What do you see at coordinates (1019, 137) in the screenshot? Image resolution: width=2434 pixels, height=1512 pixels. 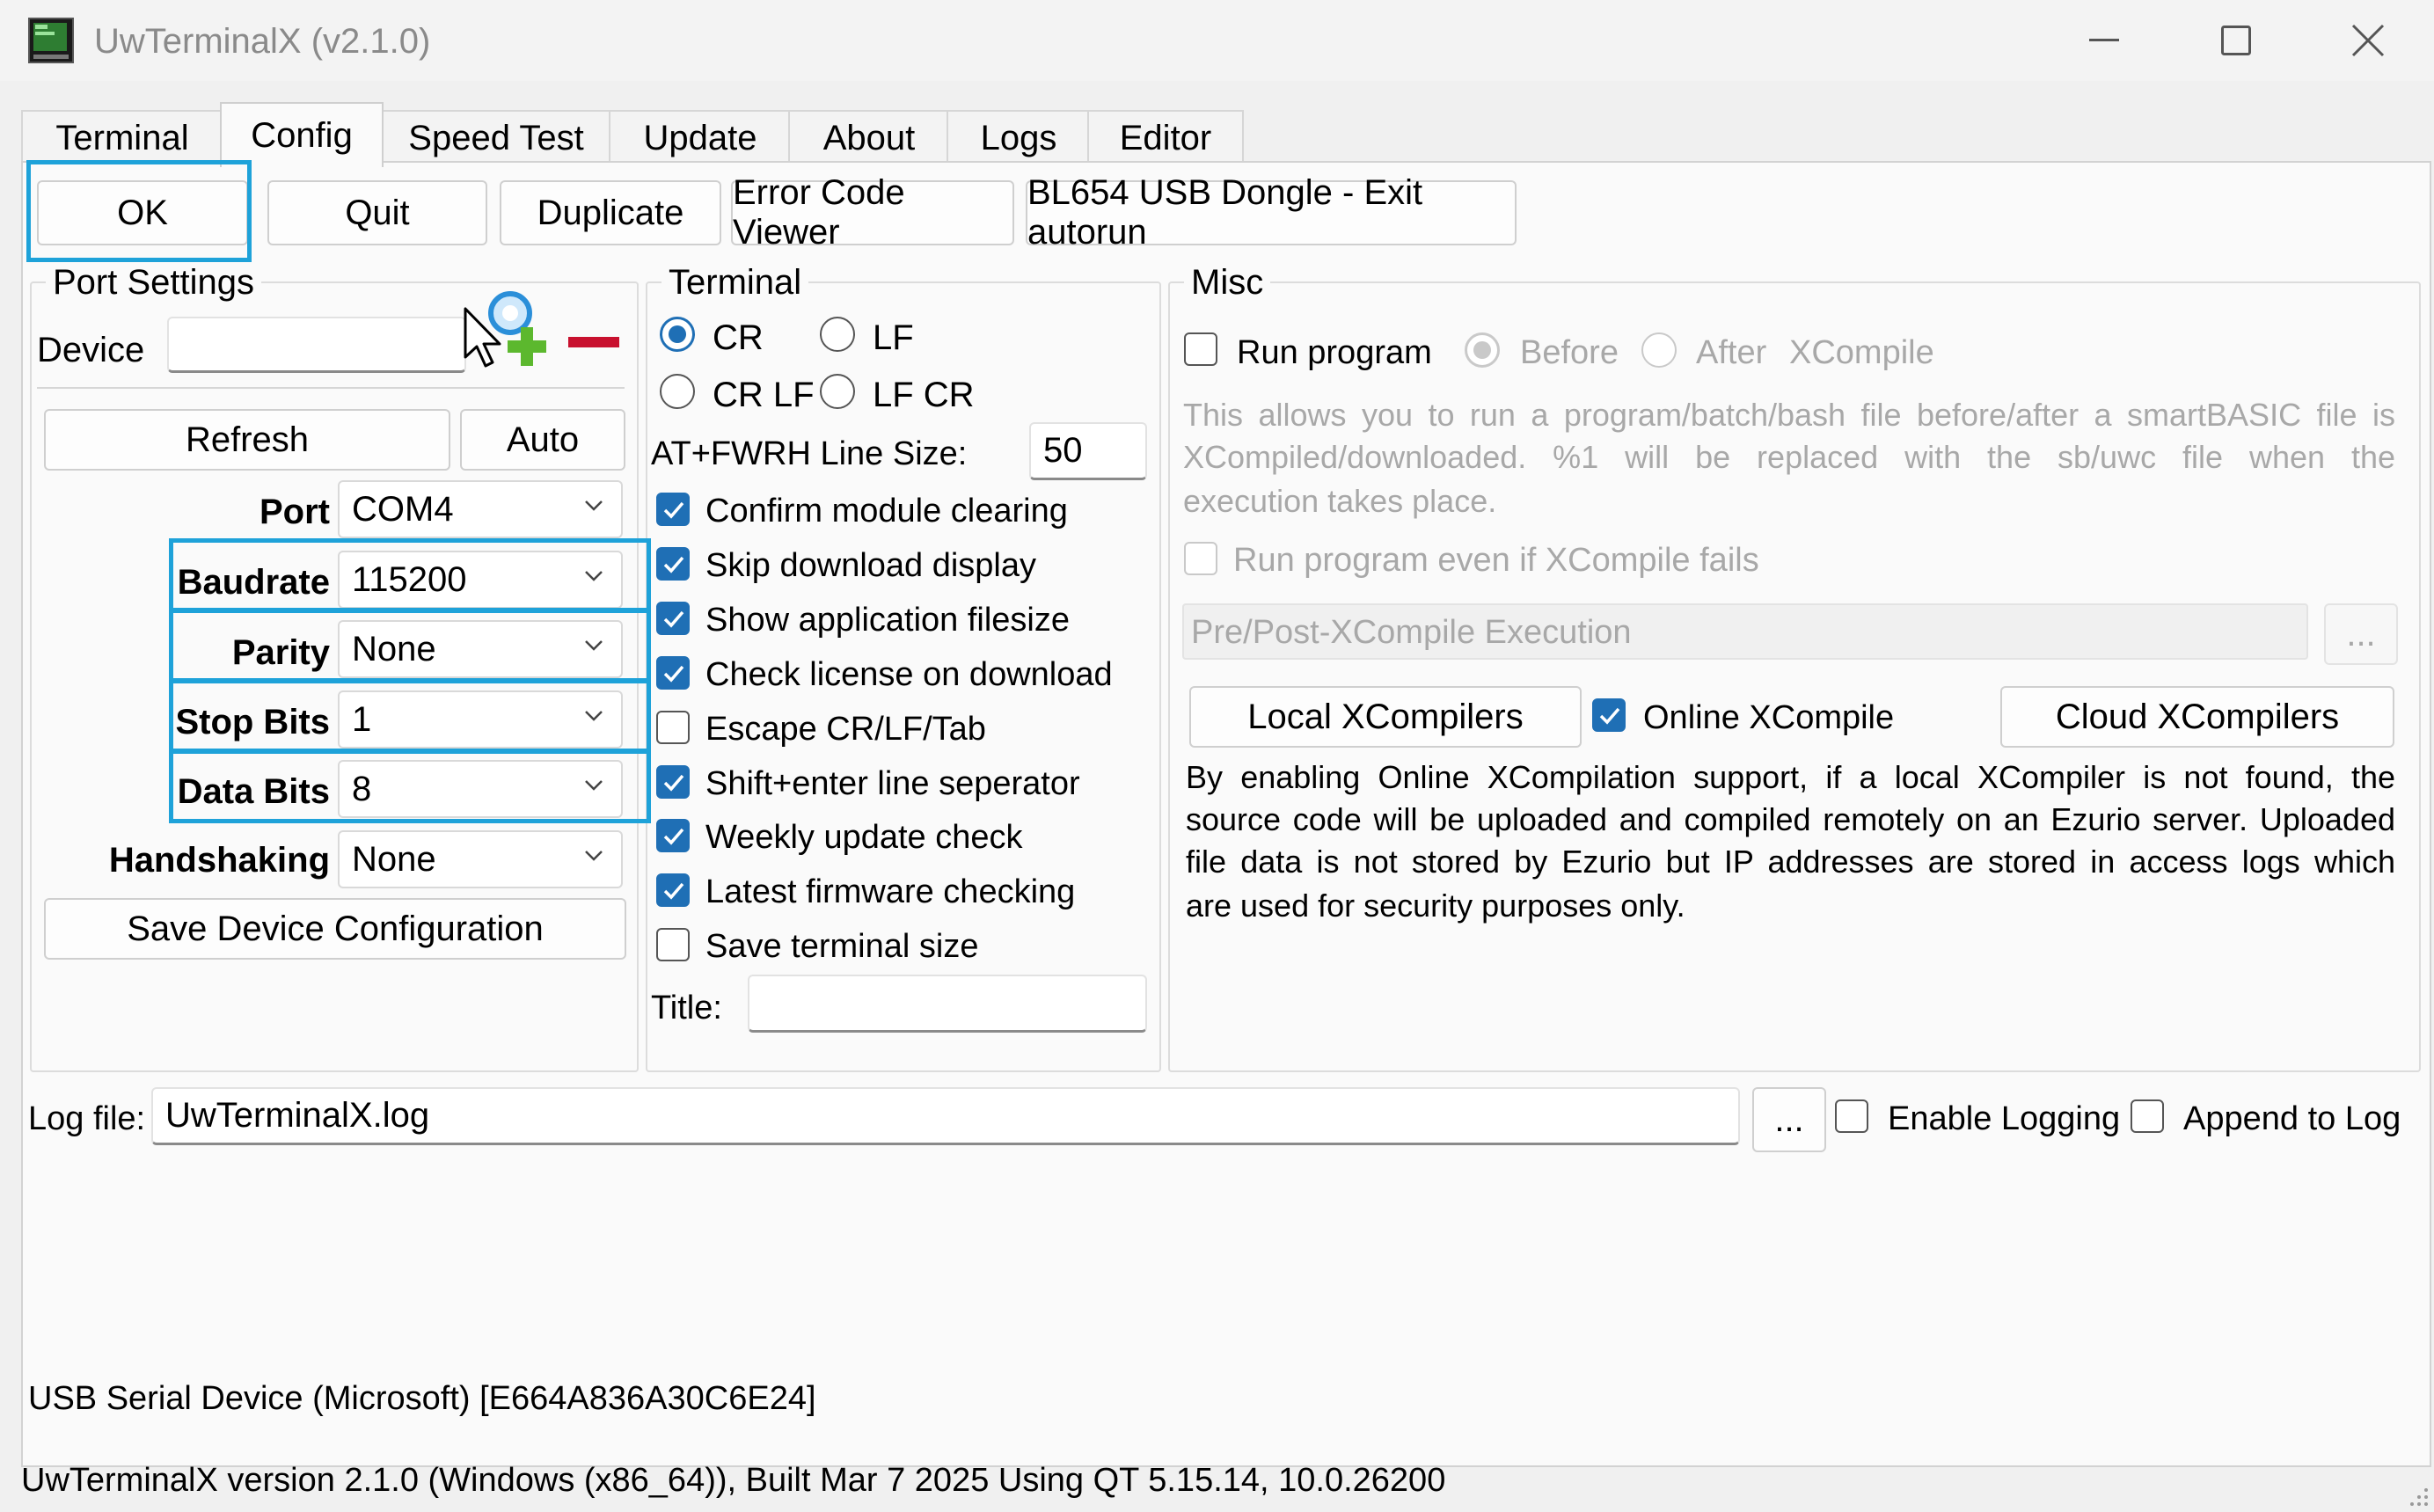 I see `tab-logs: Logs` at bounding box center [1019, 137].